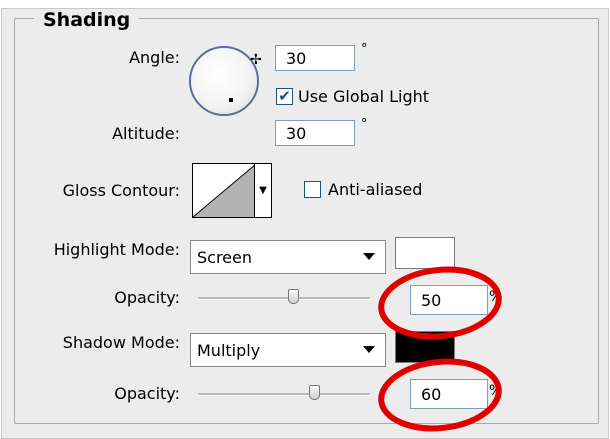  What do you see at coordinates (116, 249) in the screenshot?
I see `highlight-mode-label: Highlight Mode:` at bounding box center [116, 249].